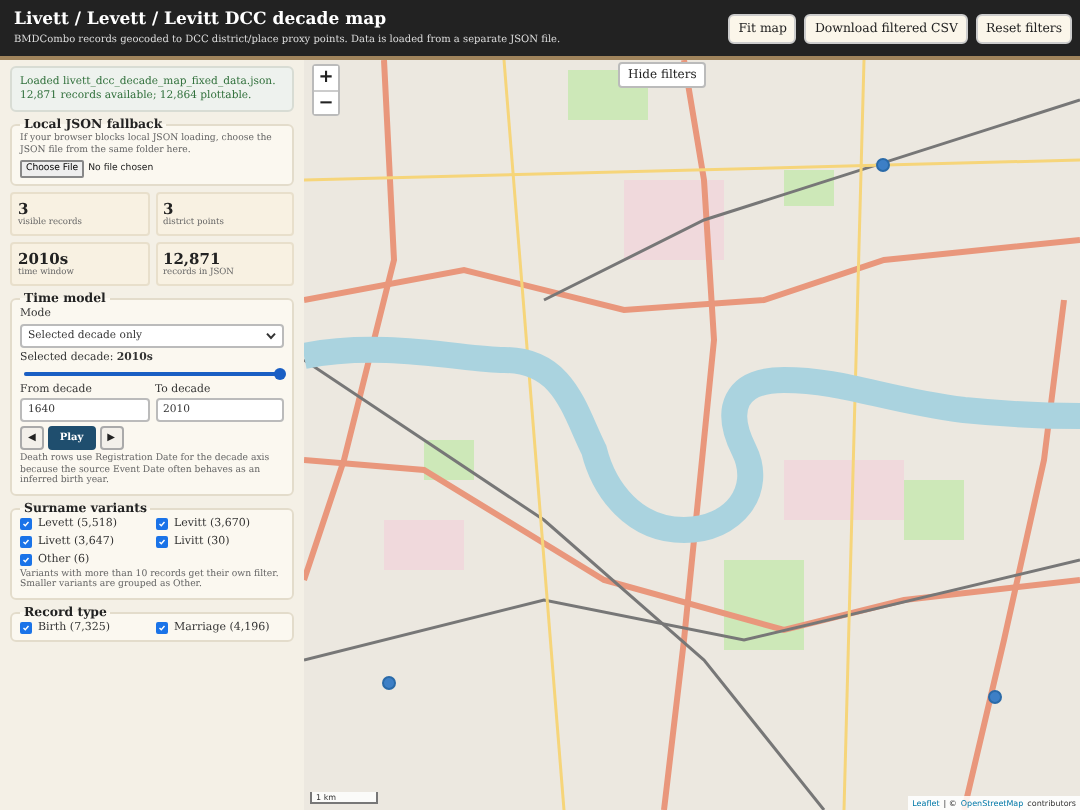 Image resolution: width=1080 pixels, height=810 pixels. What do you see at coordinates (326, 102) in the screenshot?
I see `zoom-out-button: −` at bounding box center [326, 102].